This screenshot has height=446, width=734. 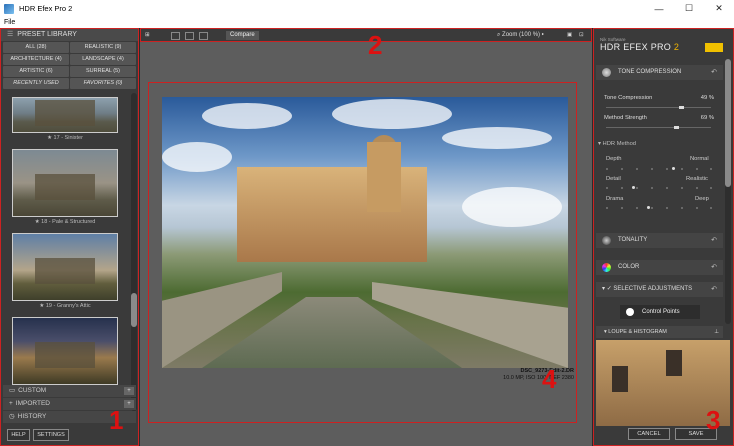 What do you see at coordinates (699, 159) in the screenshot?
I see `normal-label: Normal` at bounding box center [699, 159].